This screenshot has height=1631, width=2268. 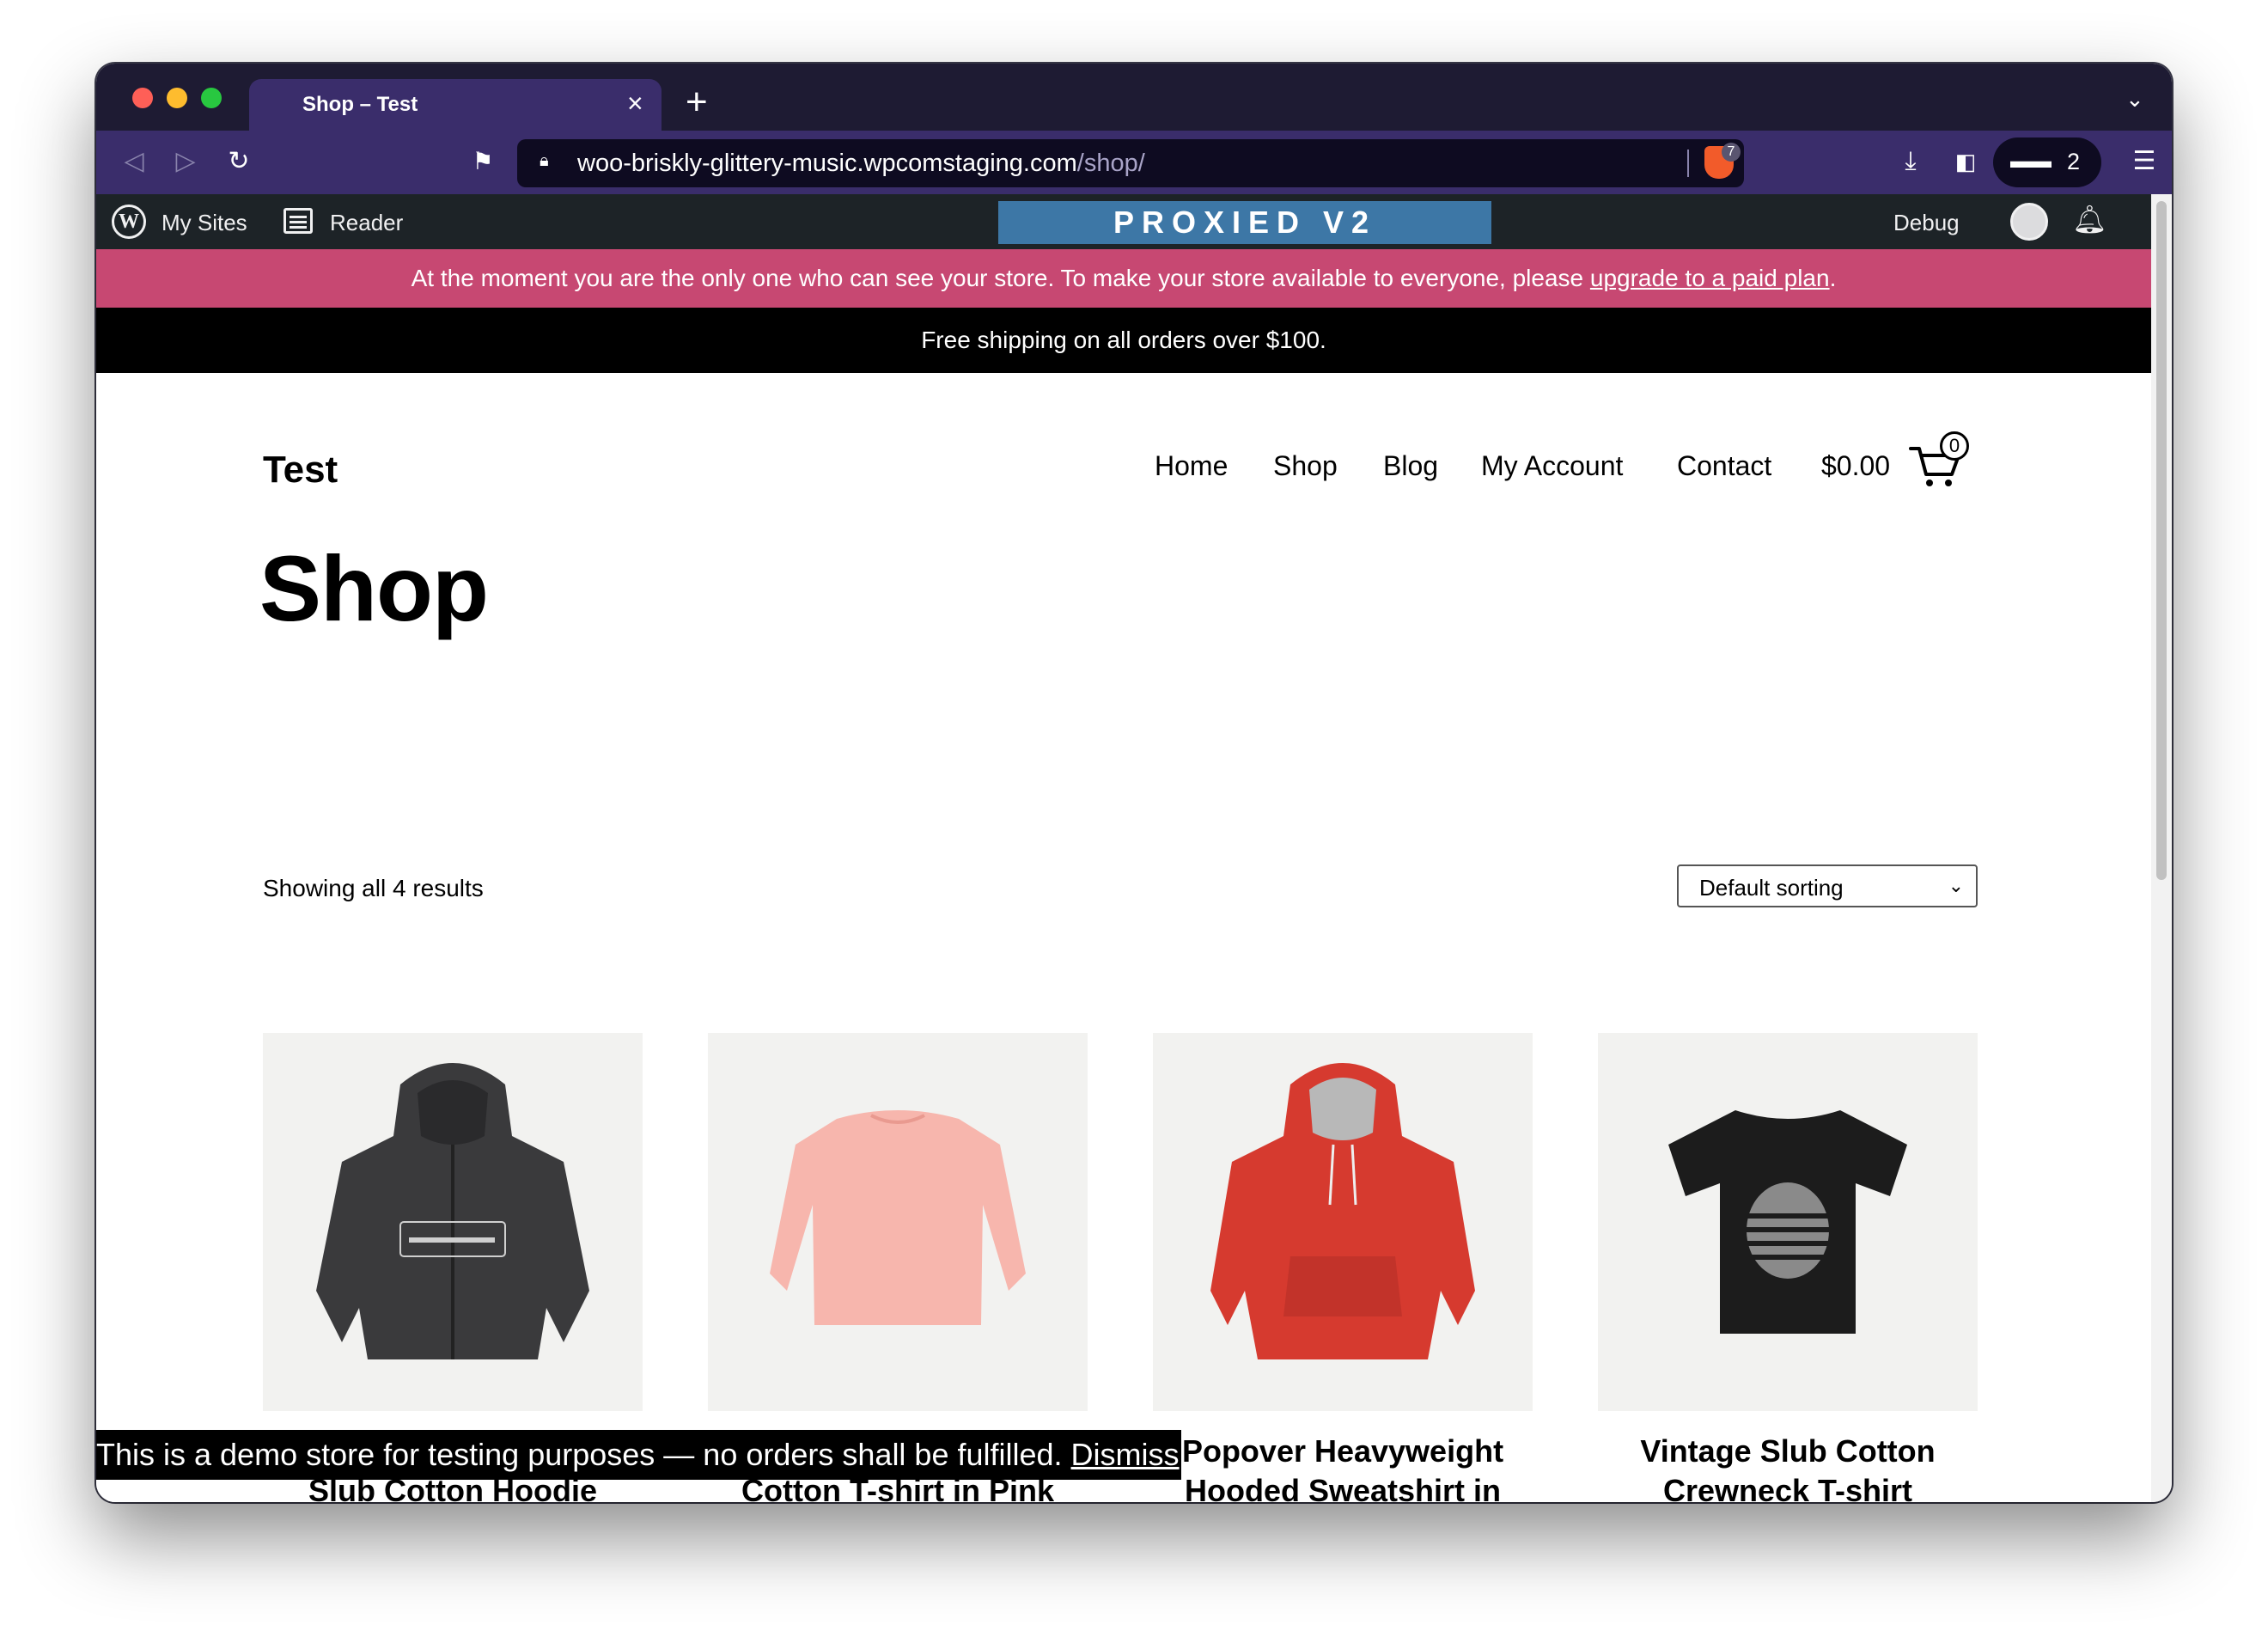 What do you see at coordinates (1244, 222) in the screenshot?
I see `proxied-indicator: PROXIED V2` at bounding box center [1244, 222].